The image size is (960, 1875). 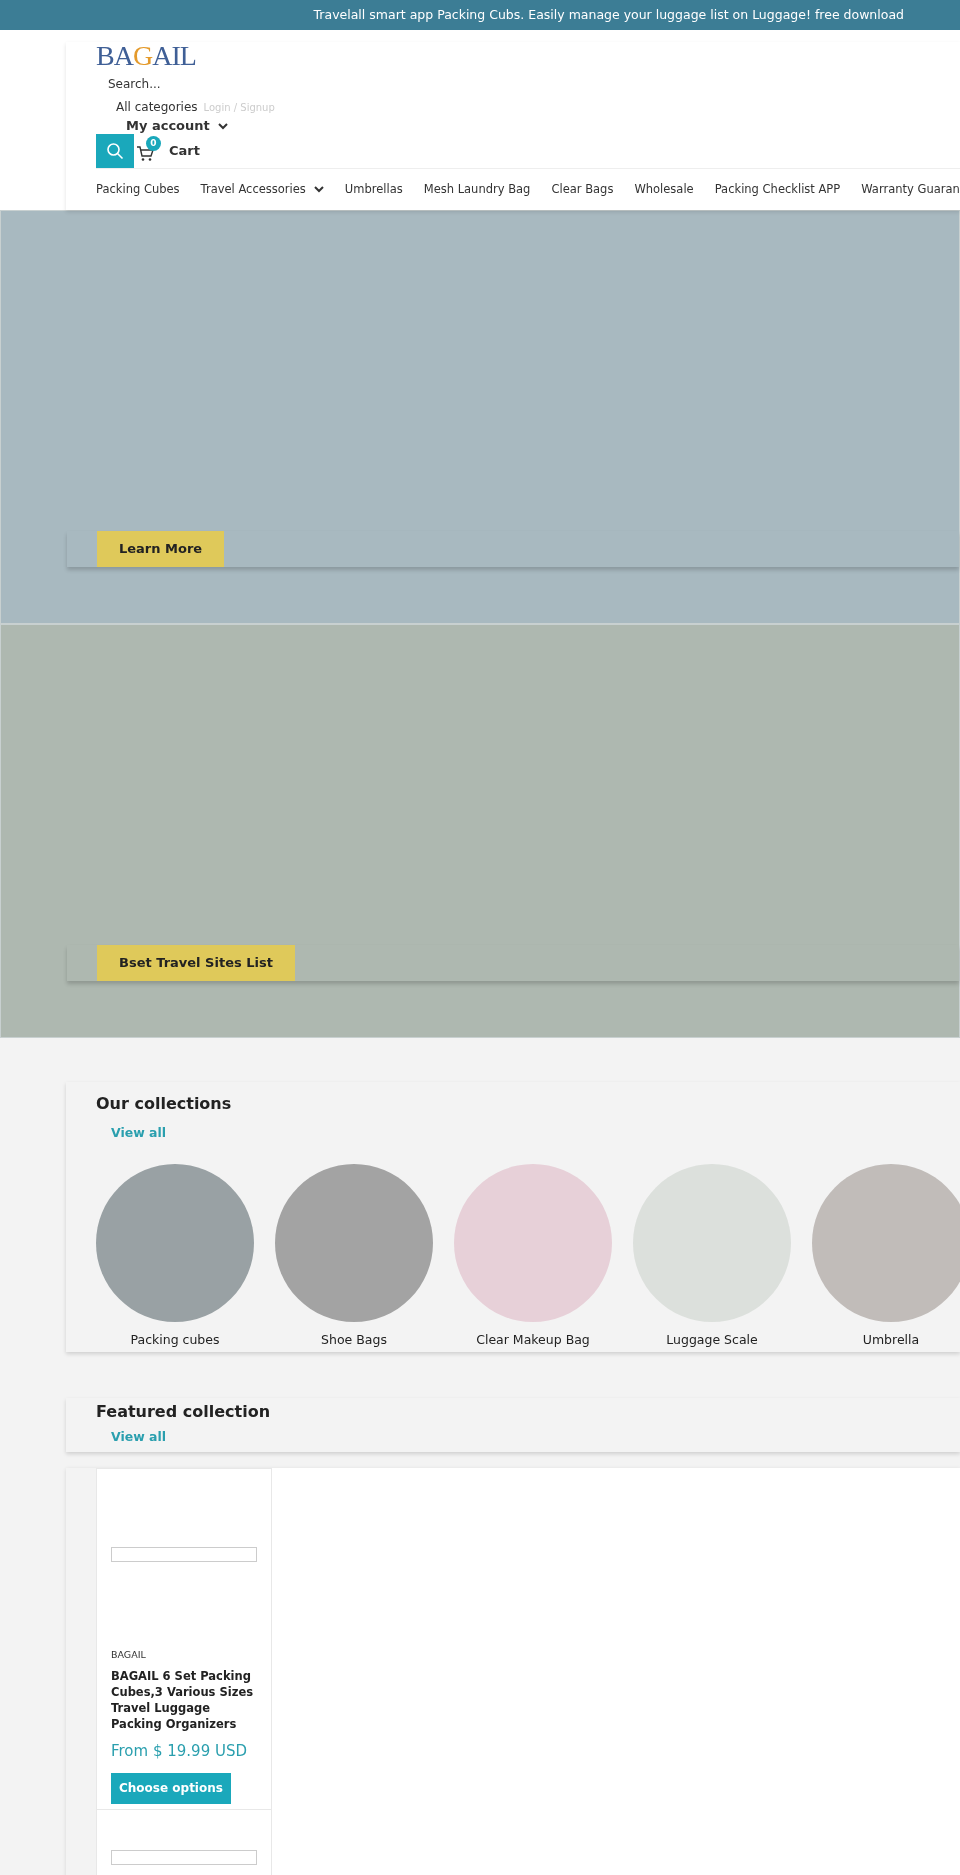 I want to click on nav-link: Packing Checklist APP, so click(x=777, y=189).